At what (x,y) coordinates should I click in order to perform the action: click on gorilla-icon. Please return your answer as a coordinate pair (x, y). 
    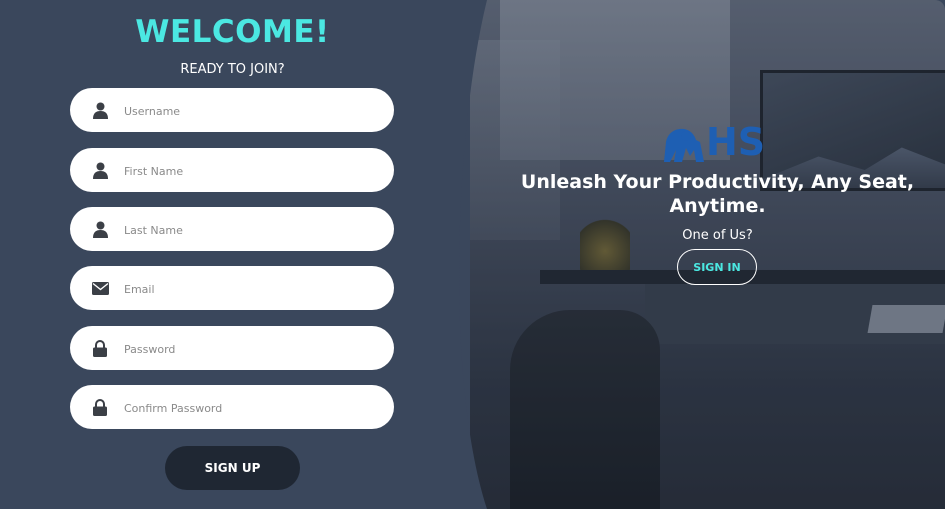
    Looking at the image, I should click on (684, 145).